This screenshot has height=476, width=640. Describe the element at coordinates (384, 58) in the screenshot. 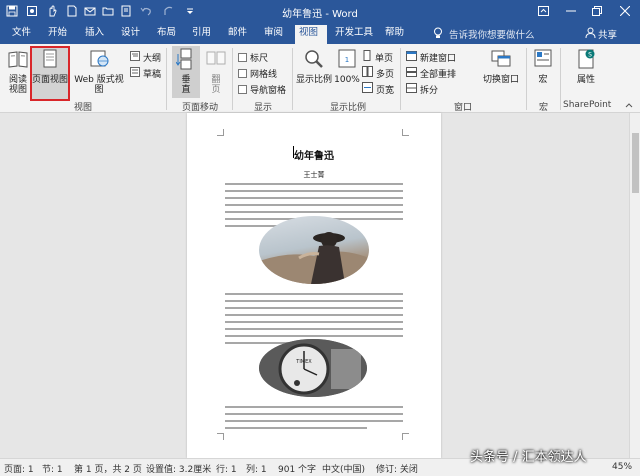

I see `one-page-label: 单页` at that location.